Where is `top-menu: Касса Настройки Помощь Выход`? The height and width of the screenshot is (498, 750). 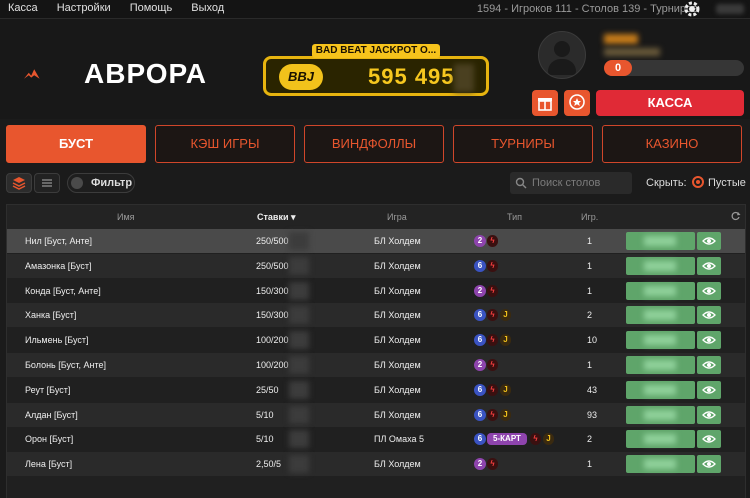
top-menu: Касса Настройки Помощь Выход is located at coordinates (124, 8).